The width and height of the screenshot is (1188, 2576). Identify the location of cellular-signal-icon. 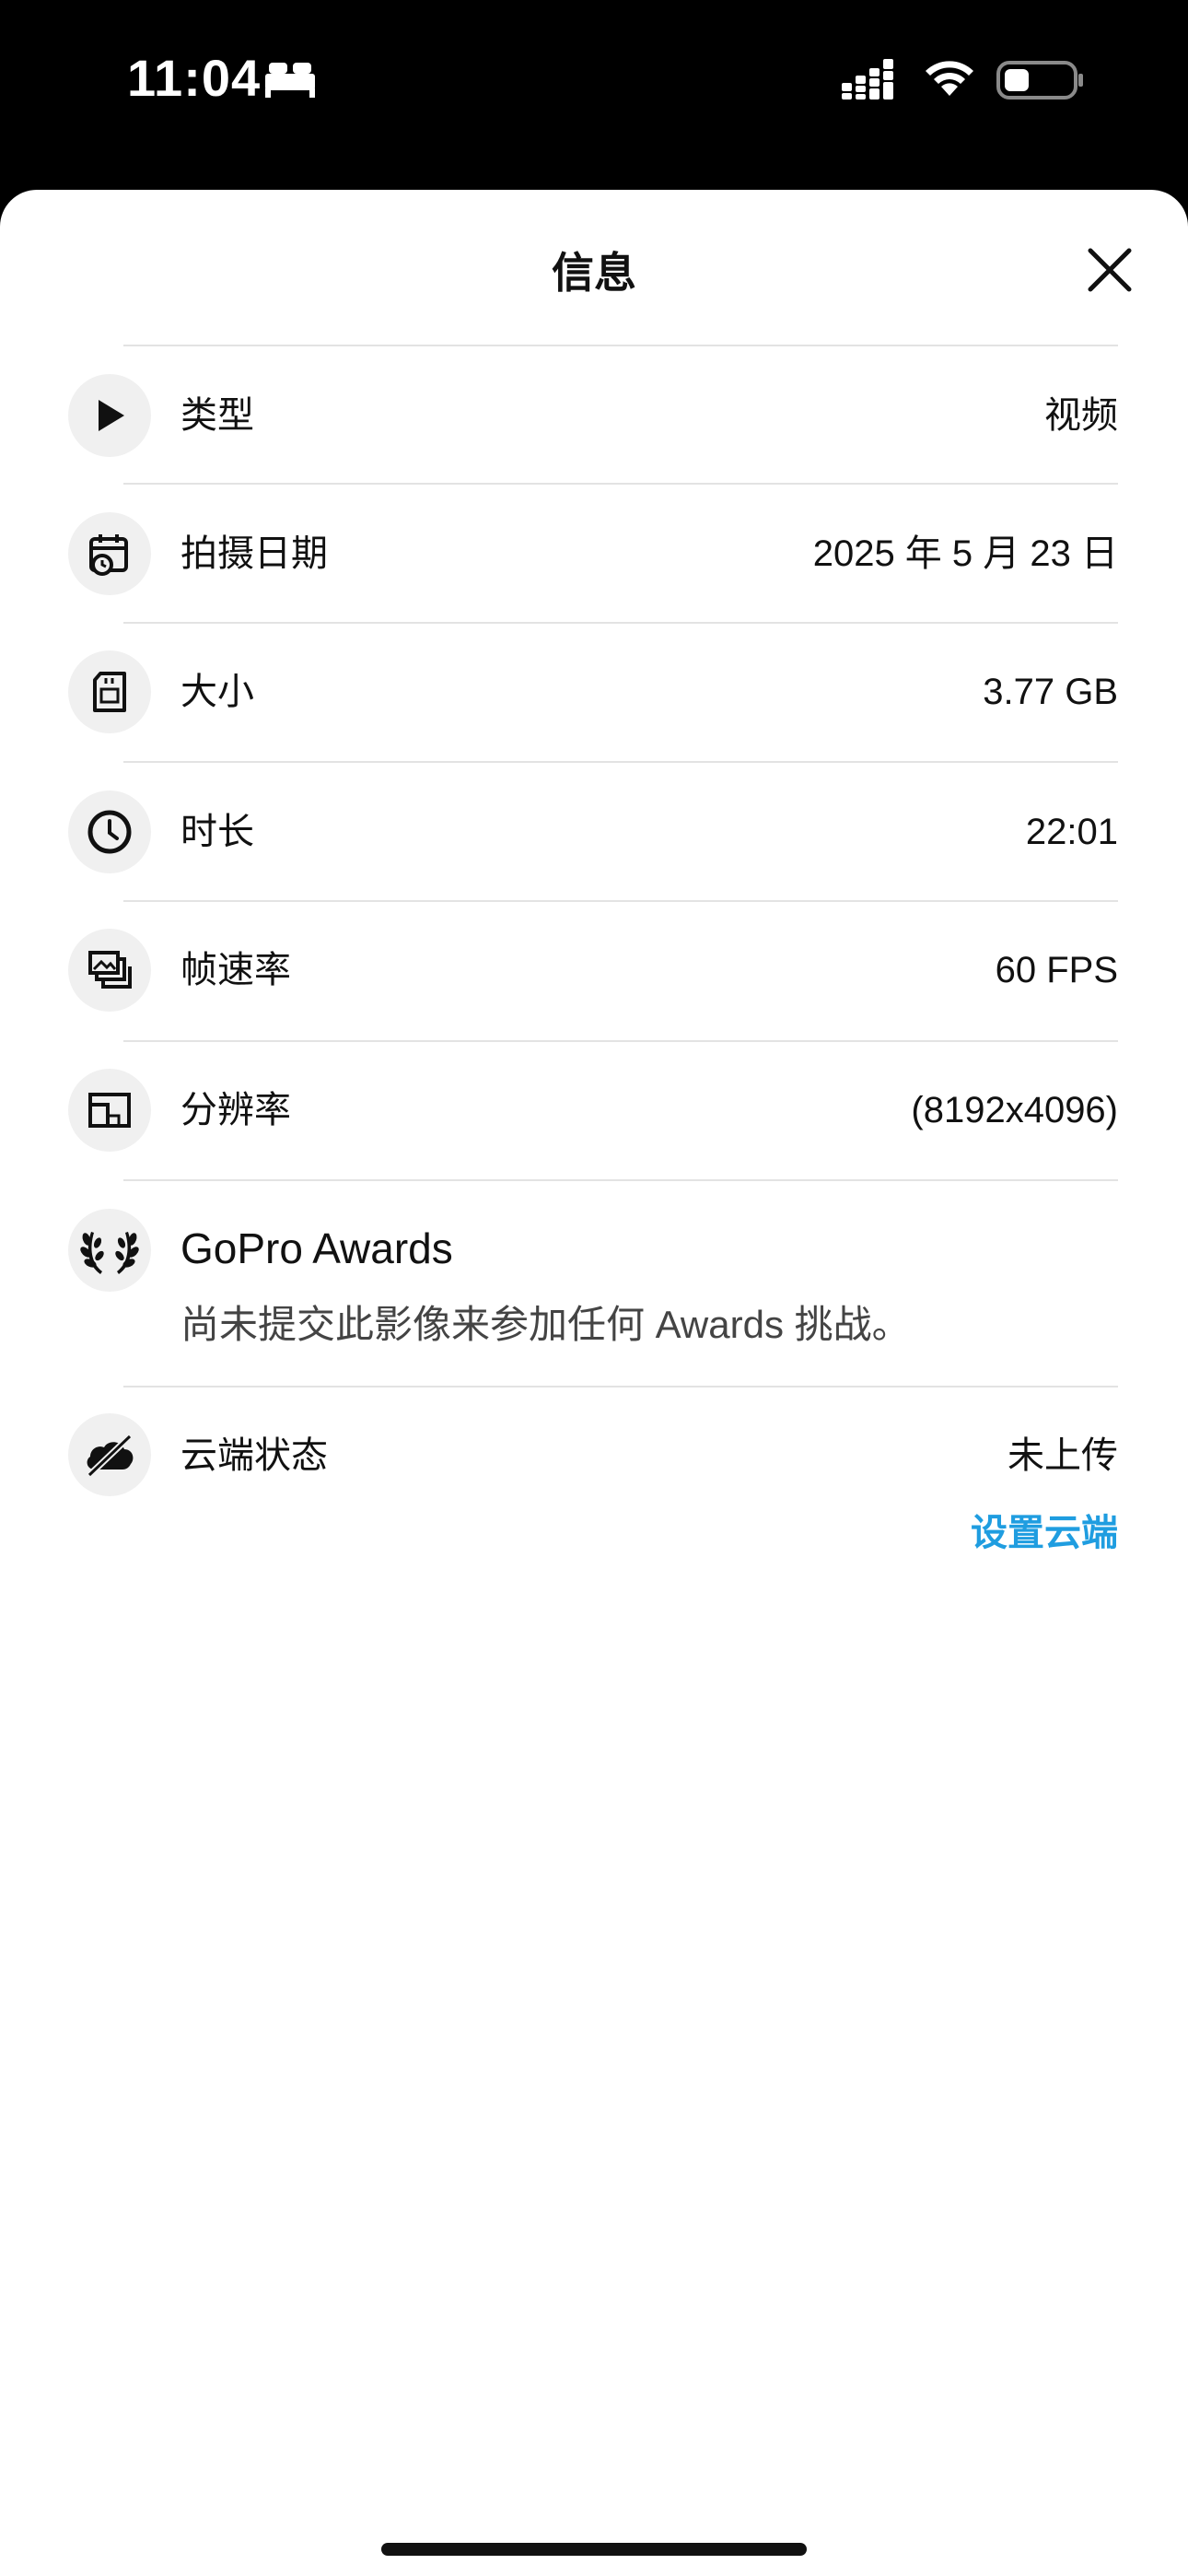
(874, 81).